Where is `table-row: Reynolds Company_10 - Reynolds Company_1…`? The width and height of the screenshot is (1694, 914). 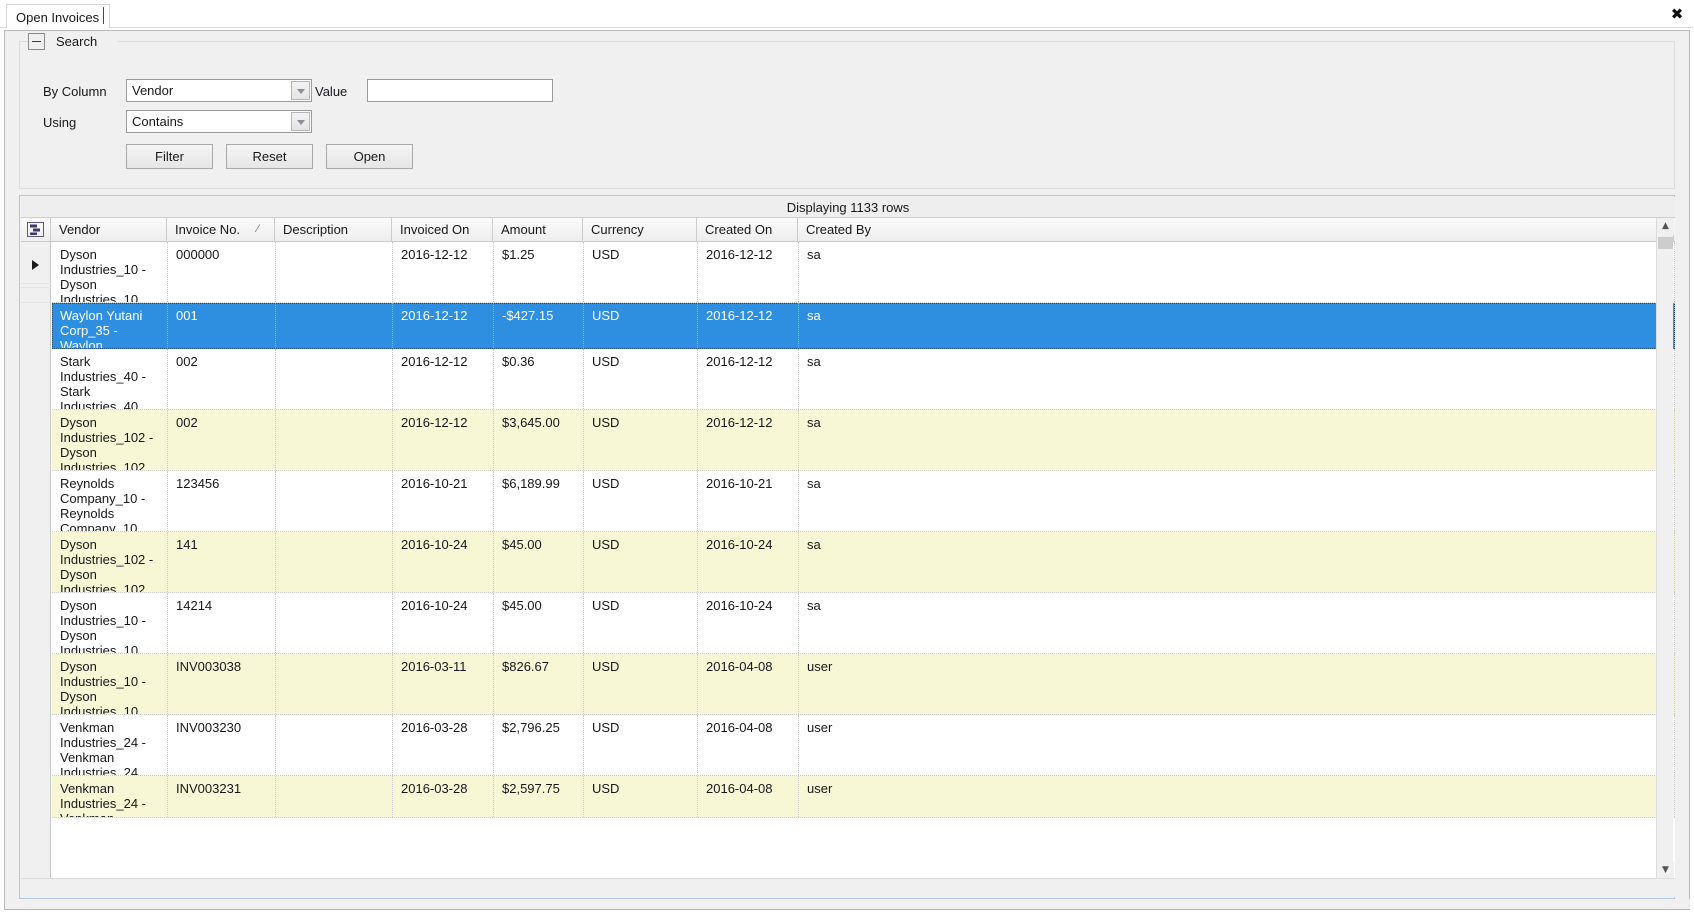 table-row: Reynolds Company_10 - Reynolds Company_1… is located at coordinates (863, 501).